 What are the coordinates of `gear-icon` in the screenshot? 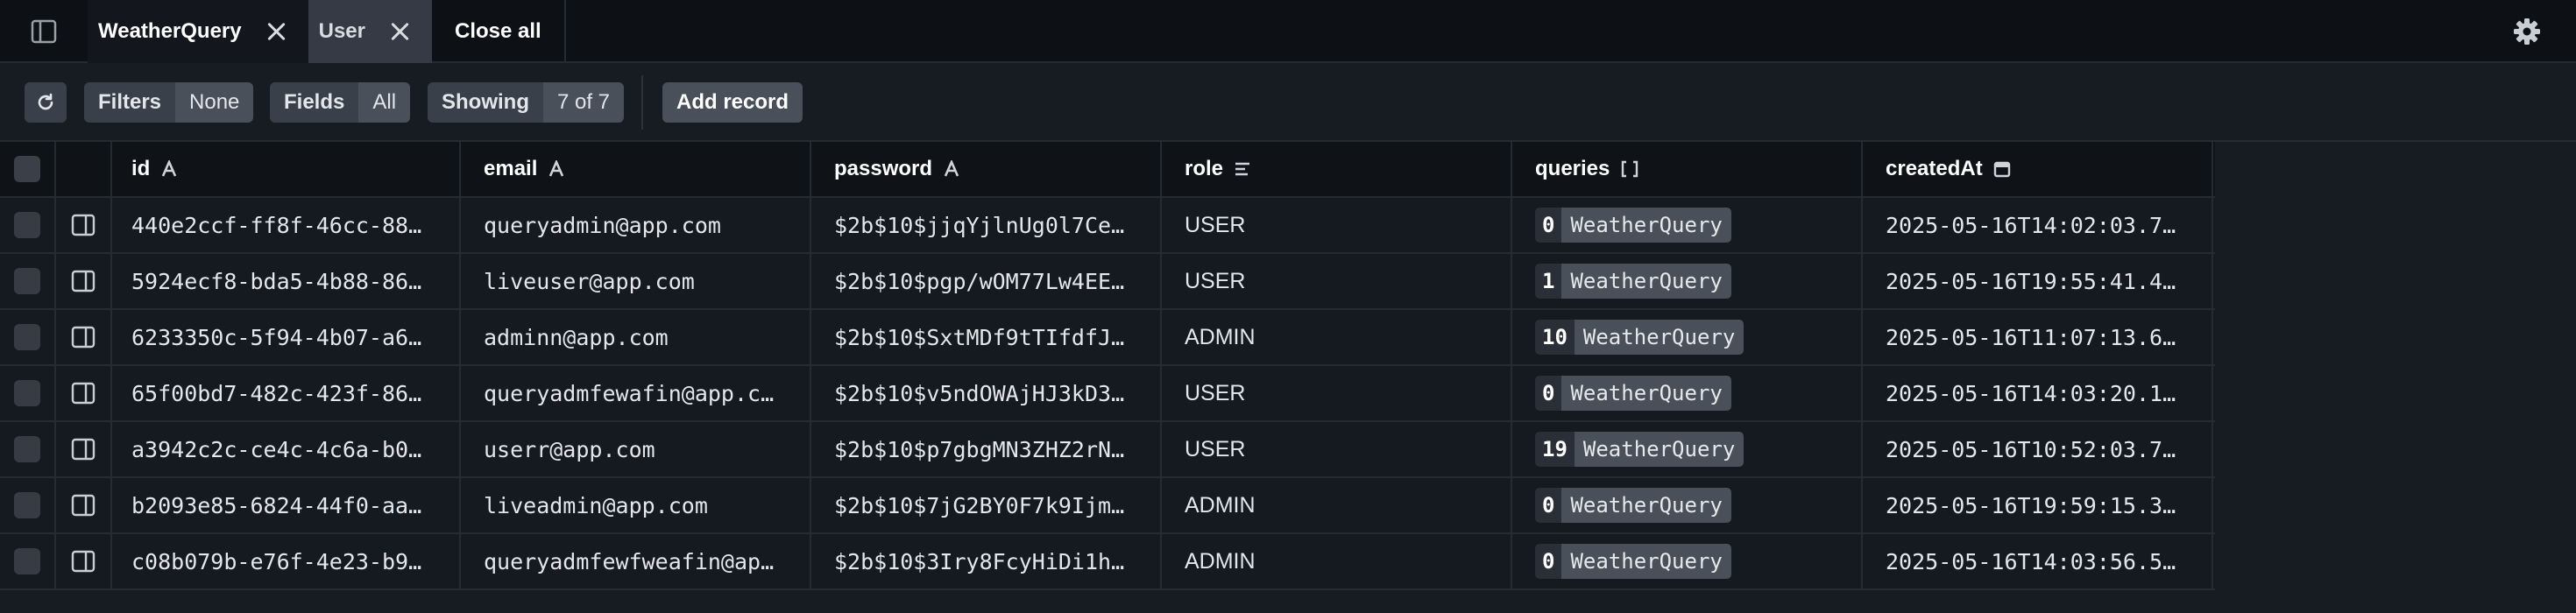 It's located at (2527, 32).